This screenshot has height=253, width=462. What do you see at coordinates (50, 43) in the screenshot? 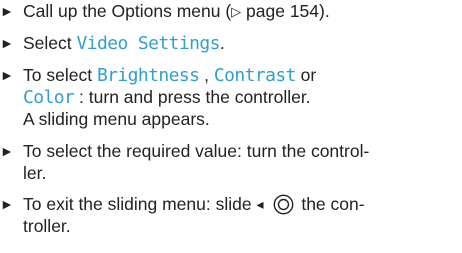
I see `step-text: Select` at bounding box center [50, 43].